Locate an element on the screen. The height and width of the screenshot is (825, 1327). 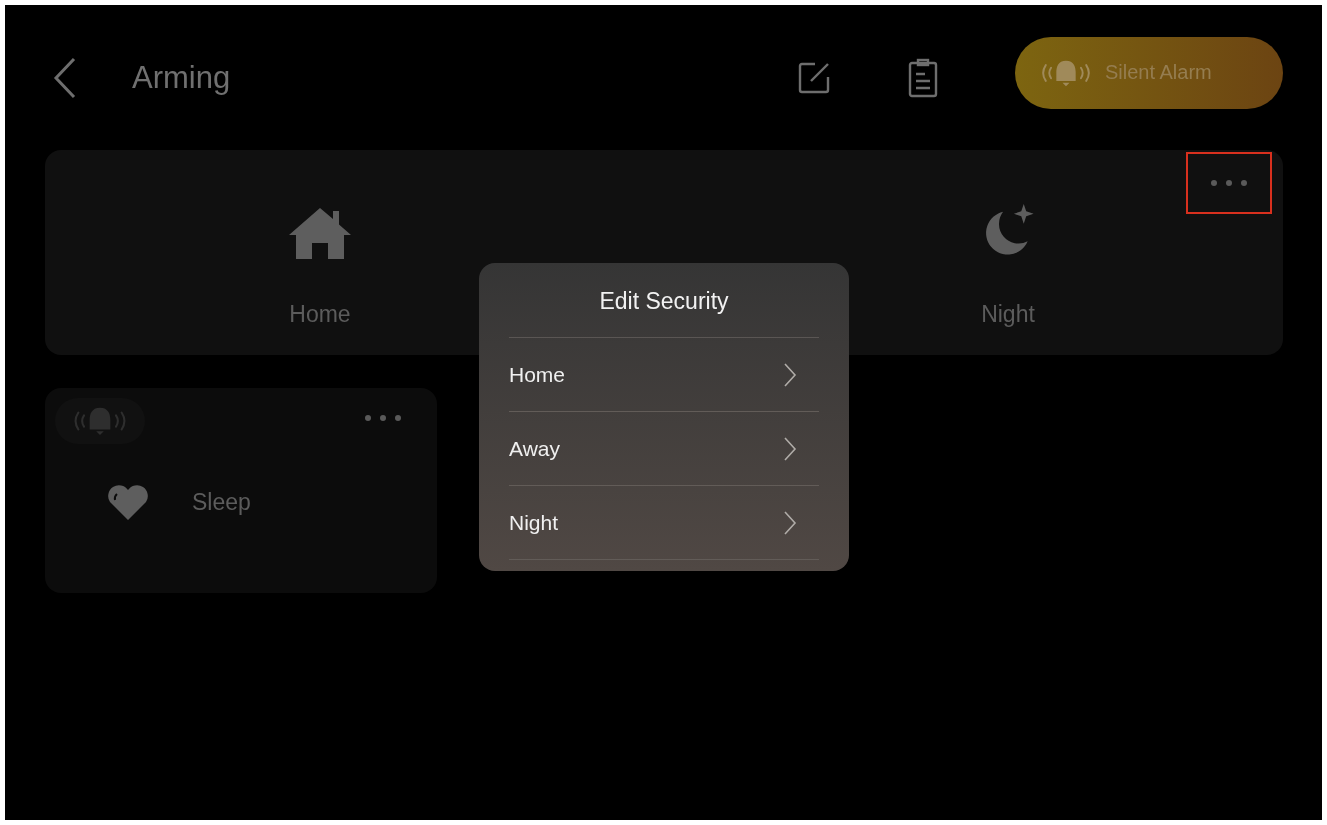
page-title: Arming is located at coordinates (181, 77).